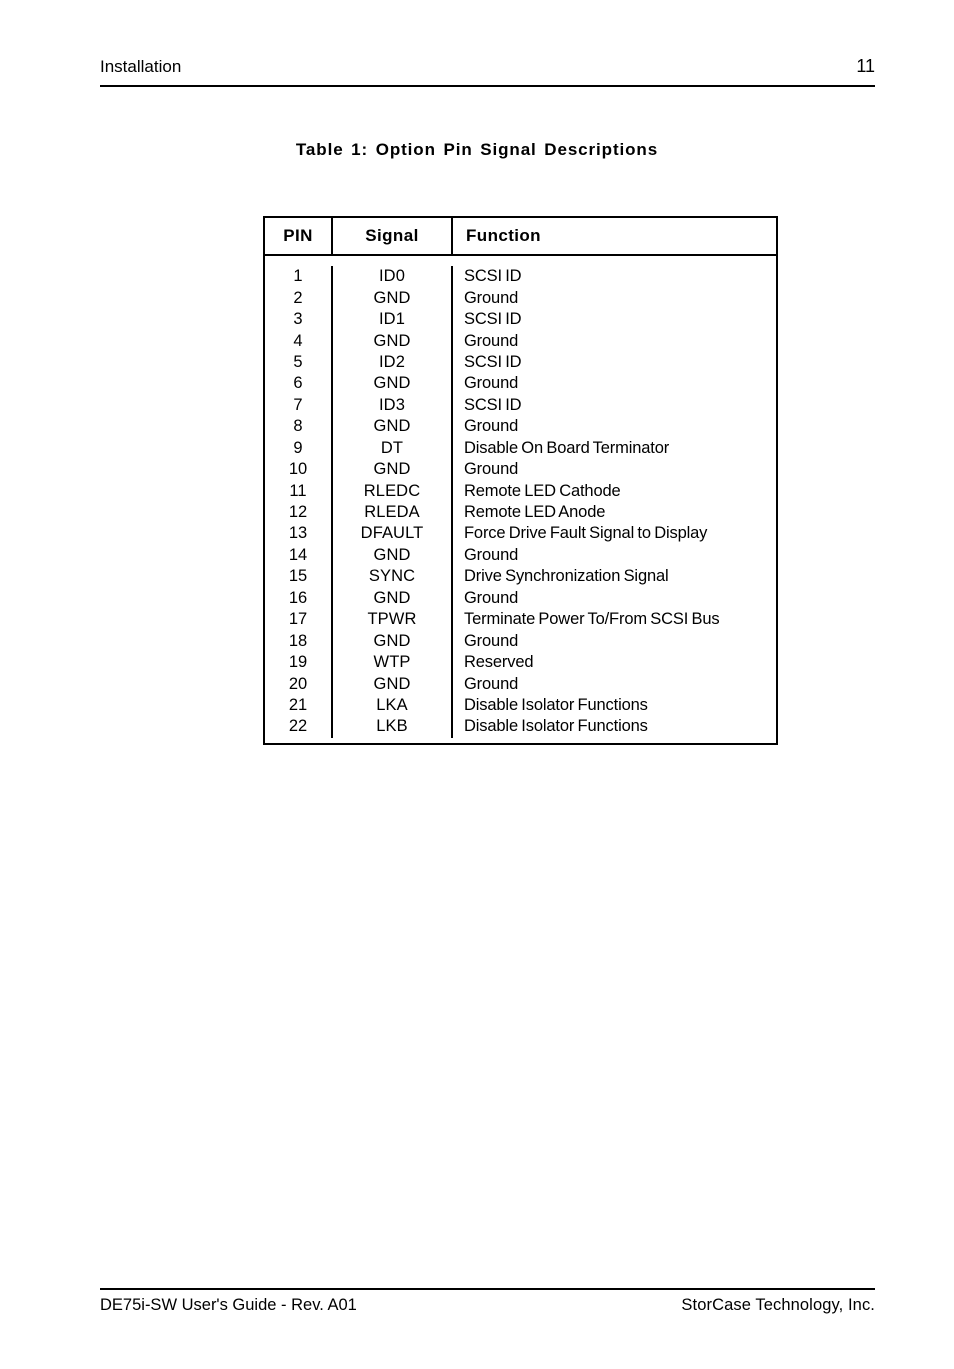 The height and width of the screenshot is (1369, 954). I want to click on cell-pin: 14, so click(299, 555).